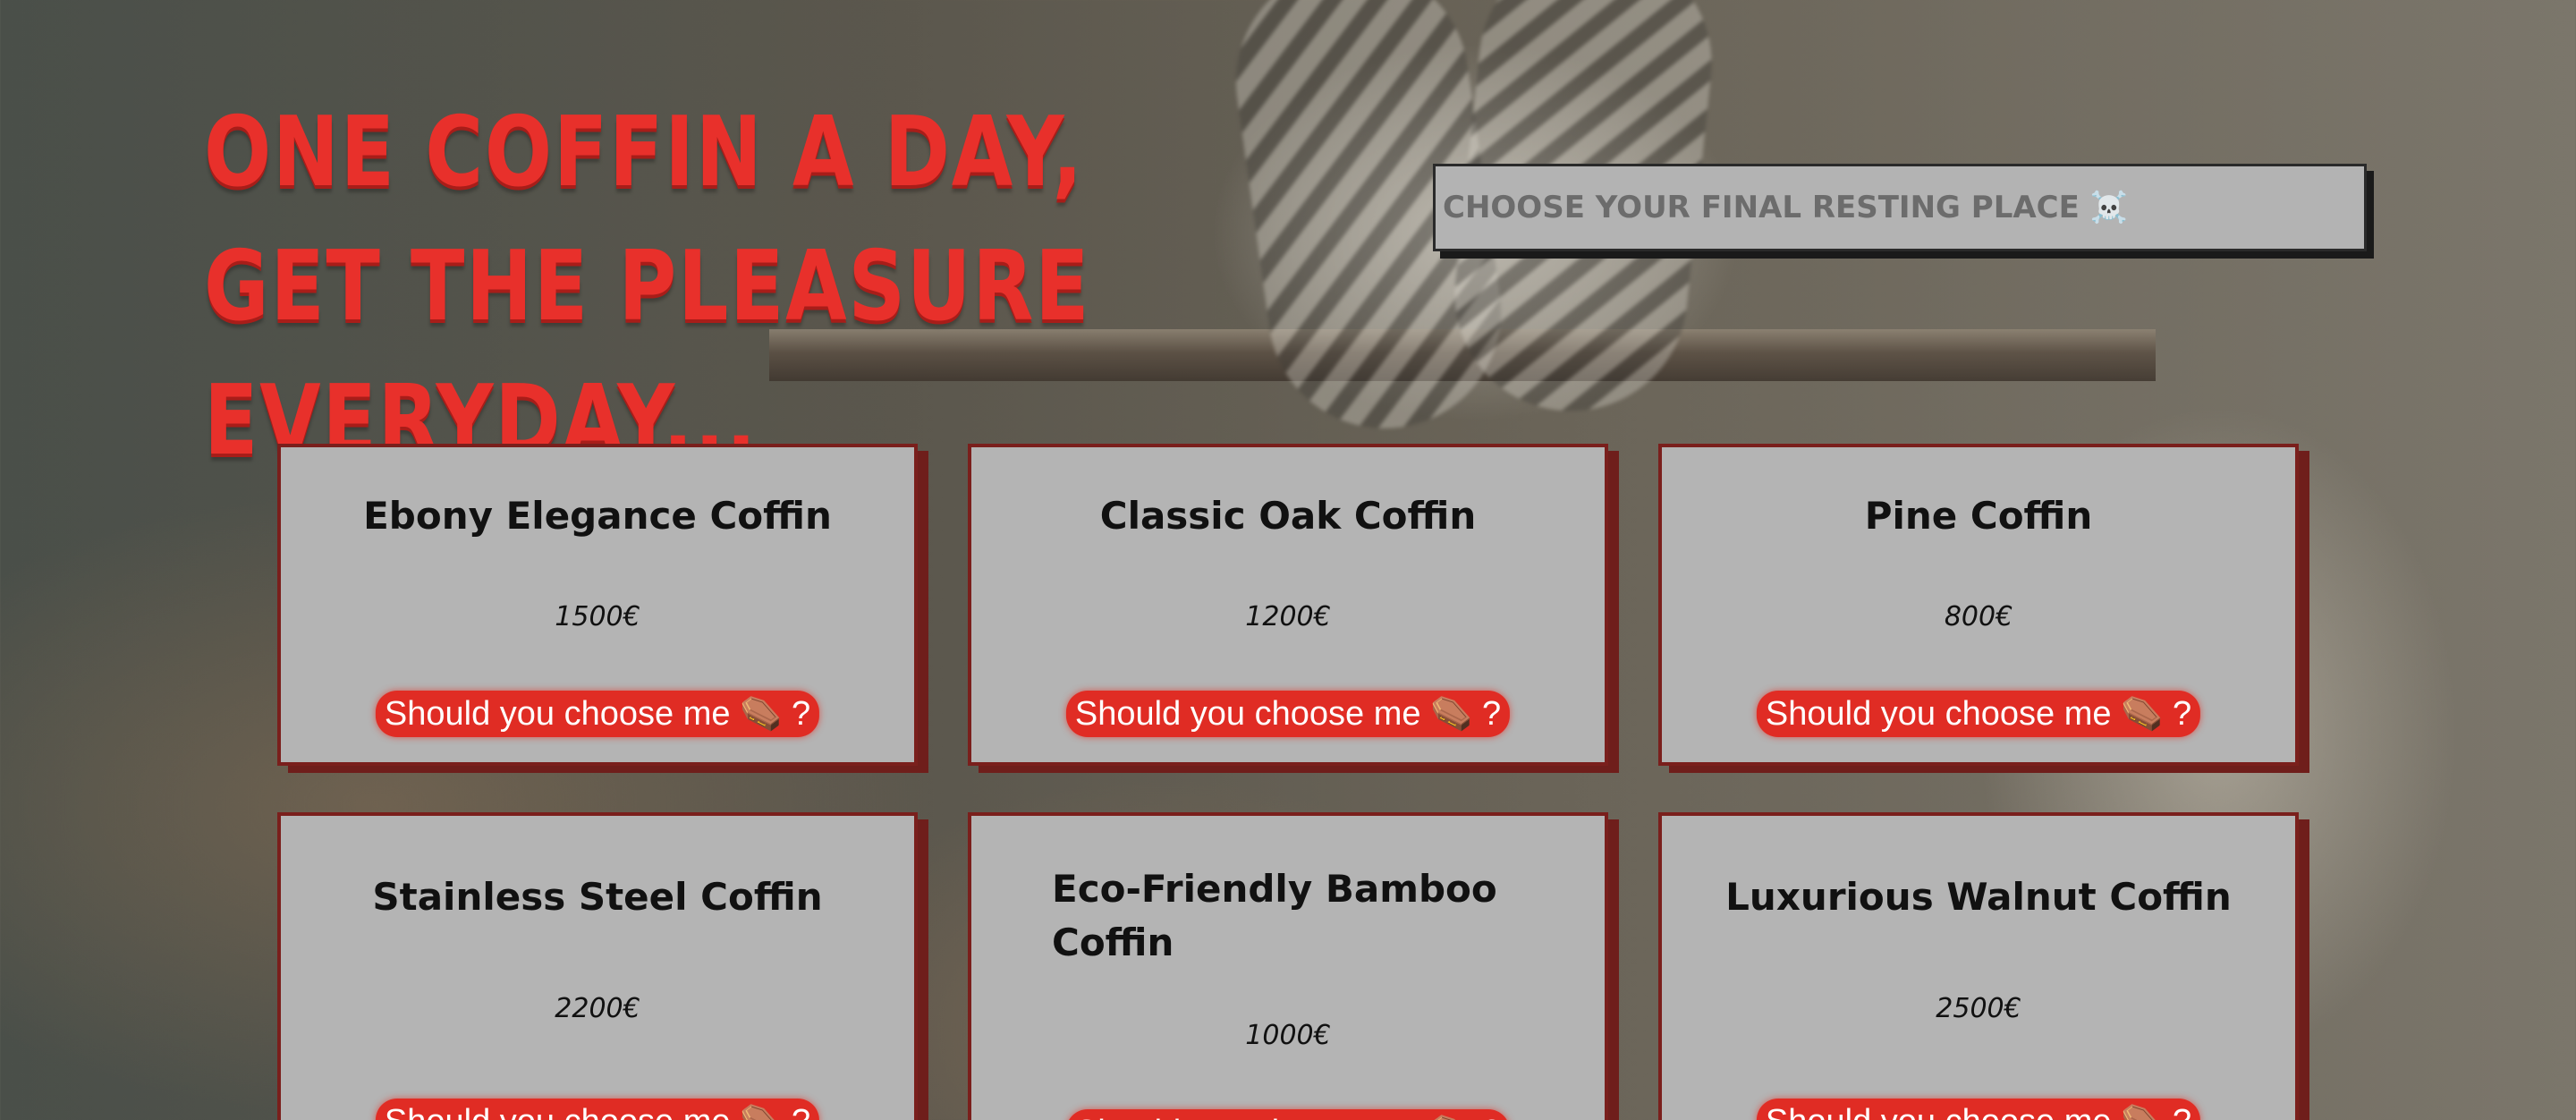  Describe the element at coordinates (597, 616) in the screenshot. I see `product-price: 1500€` at that location.